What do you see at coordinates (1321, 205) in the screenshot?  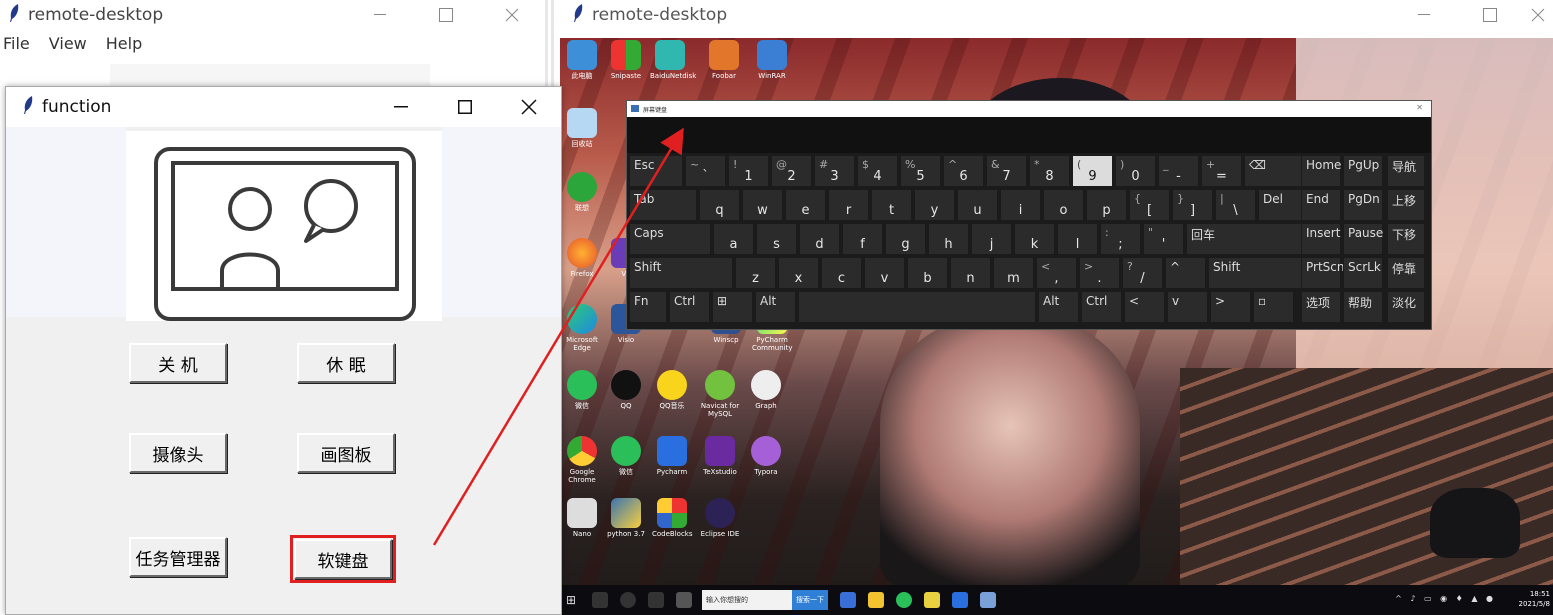 I see `key-End: End` at bounding box center [1321, 205].